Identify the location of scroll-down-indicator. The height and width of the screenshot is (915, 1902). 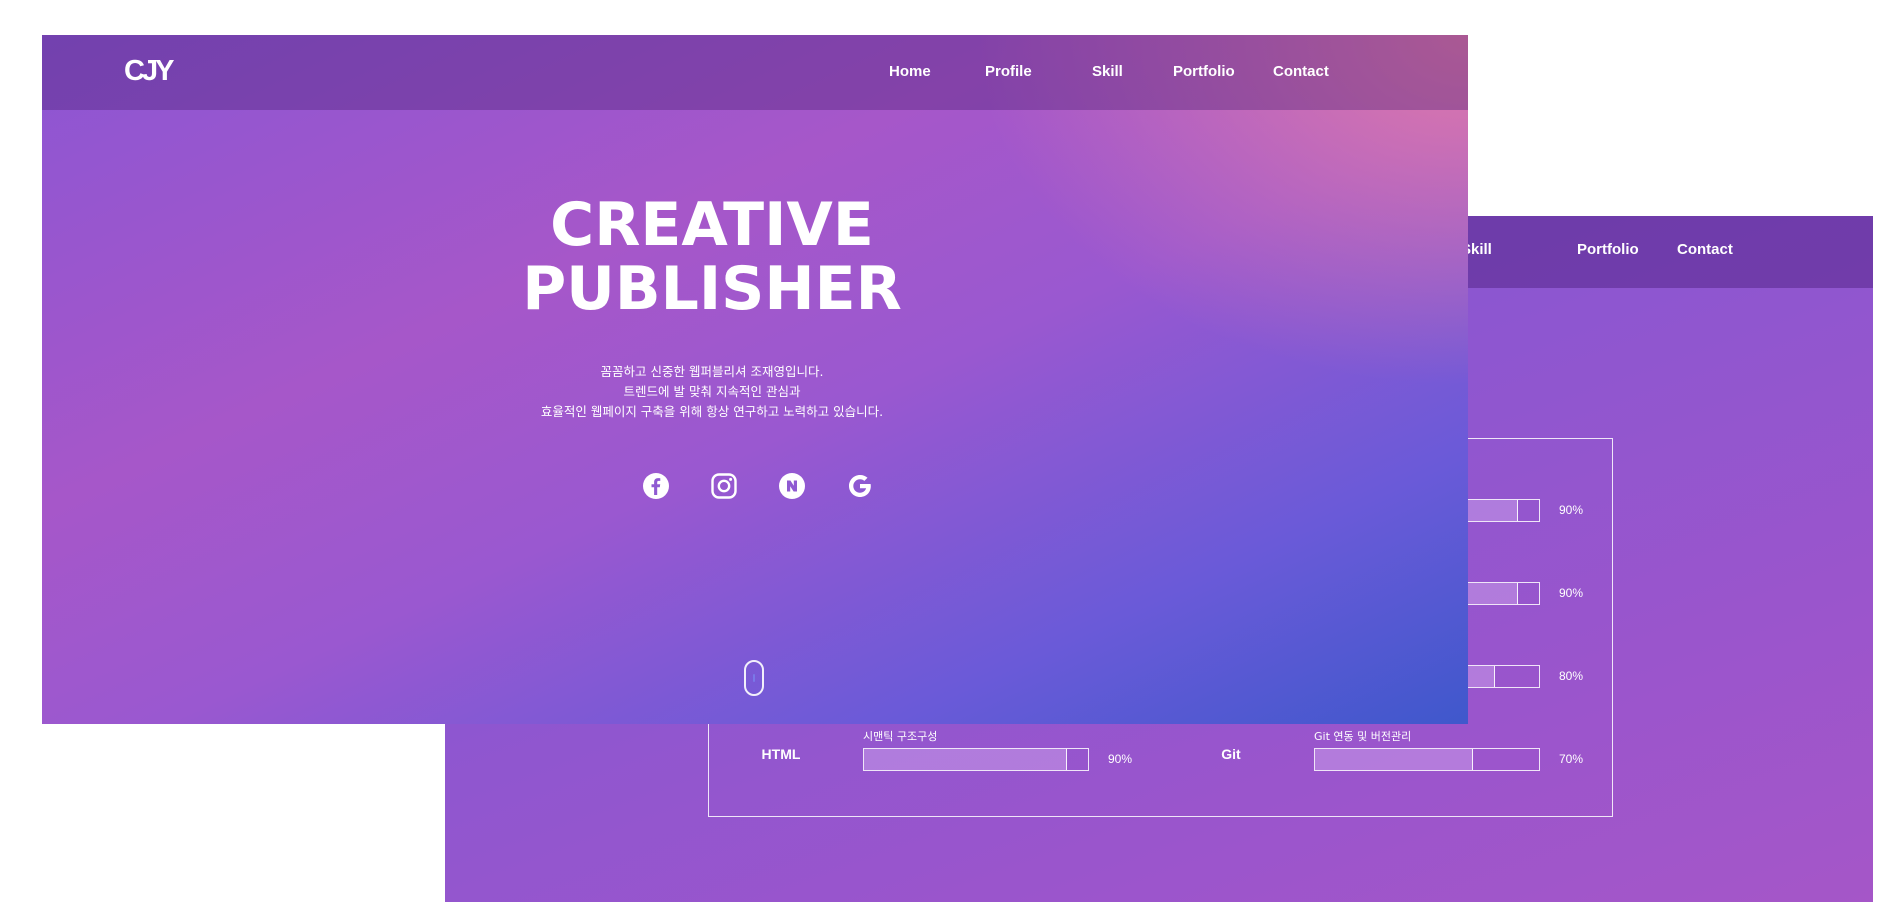
(754, 678).